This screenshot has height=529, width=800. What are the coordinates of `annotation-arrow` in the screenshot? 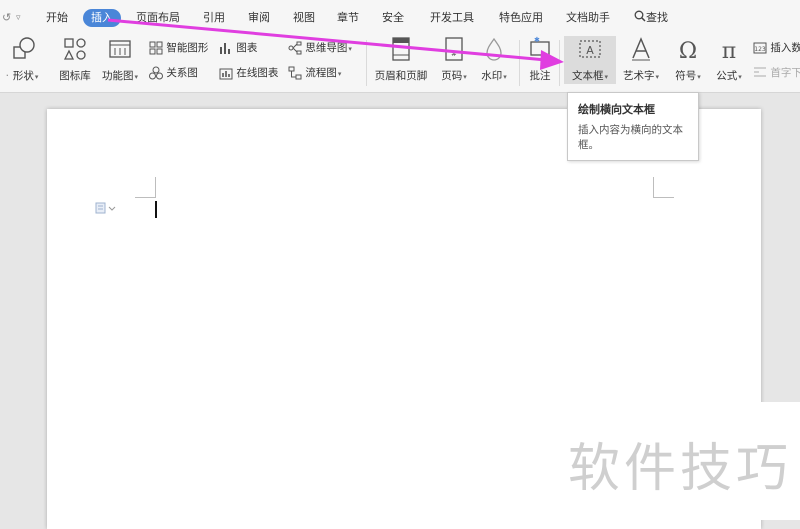 It's located at (335, 44).